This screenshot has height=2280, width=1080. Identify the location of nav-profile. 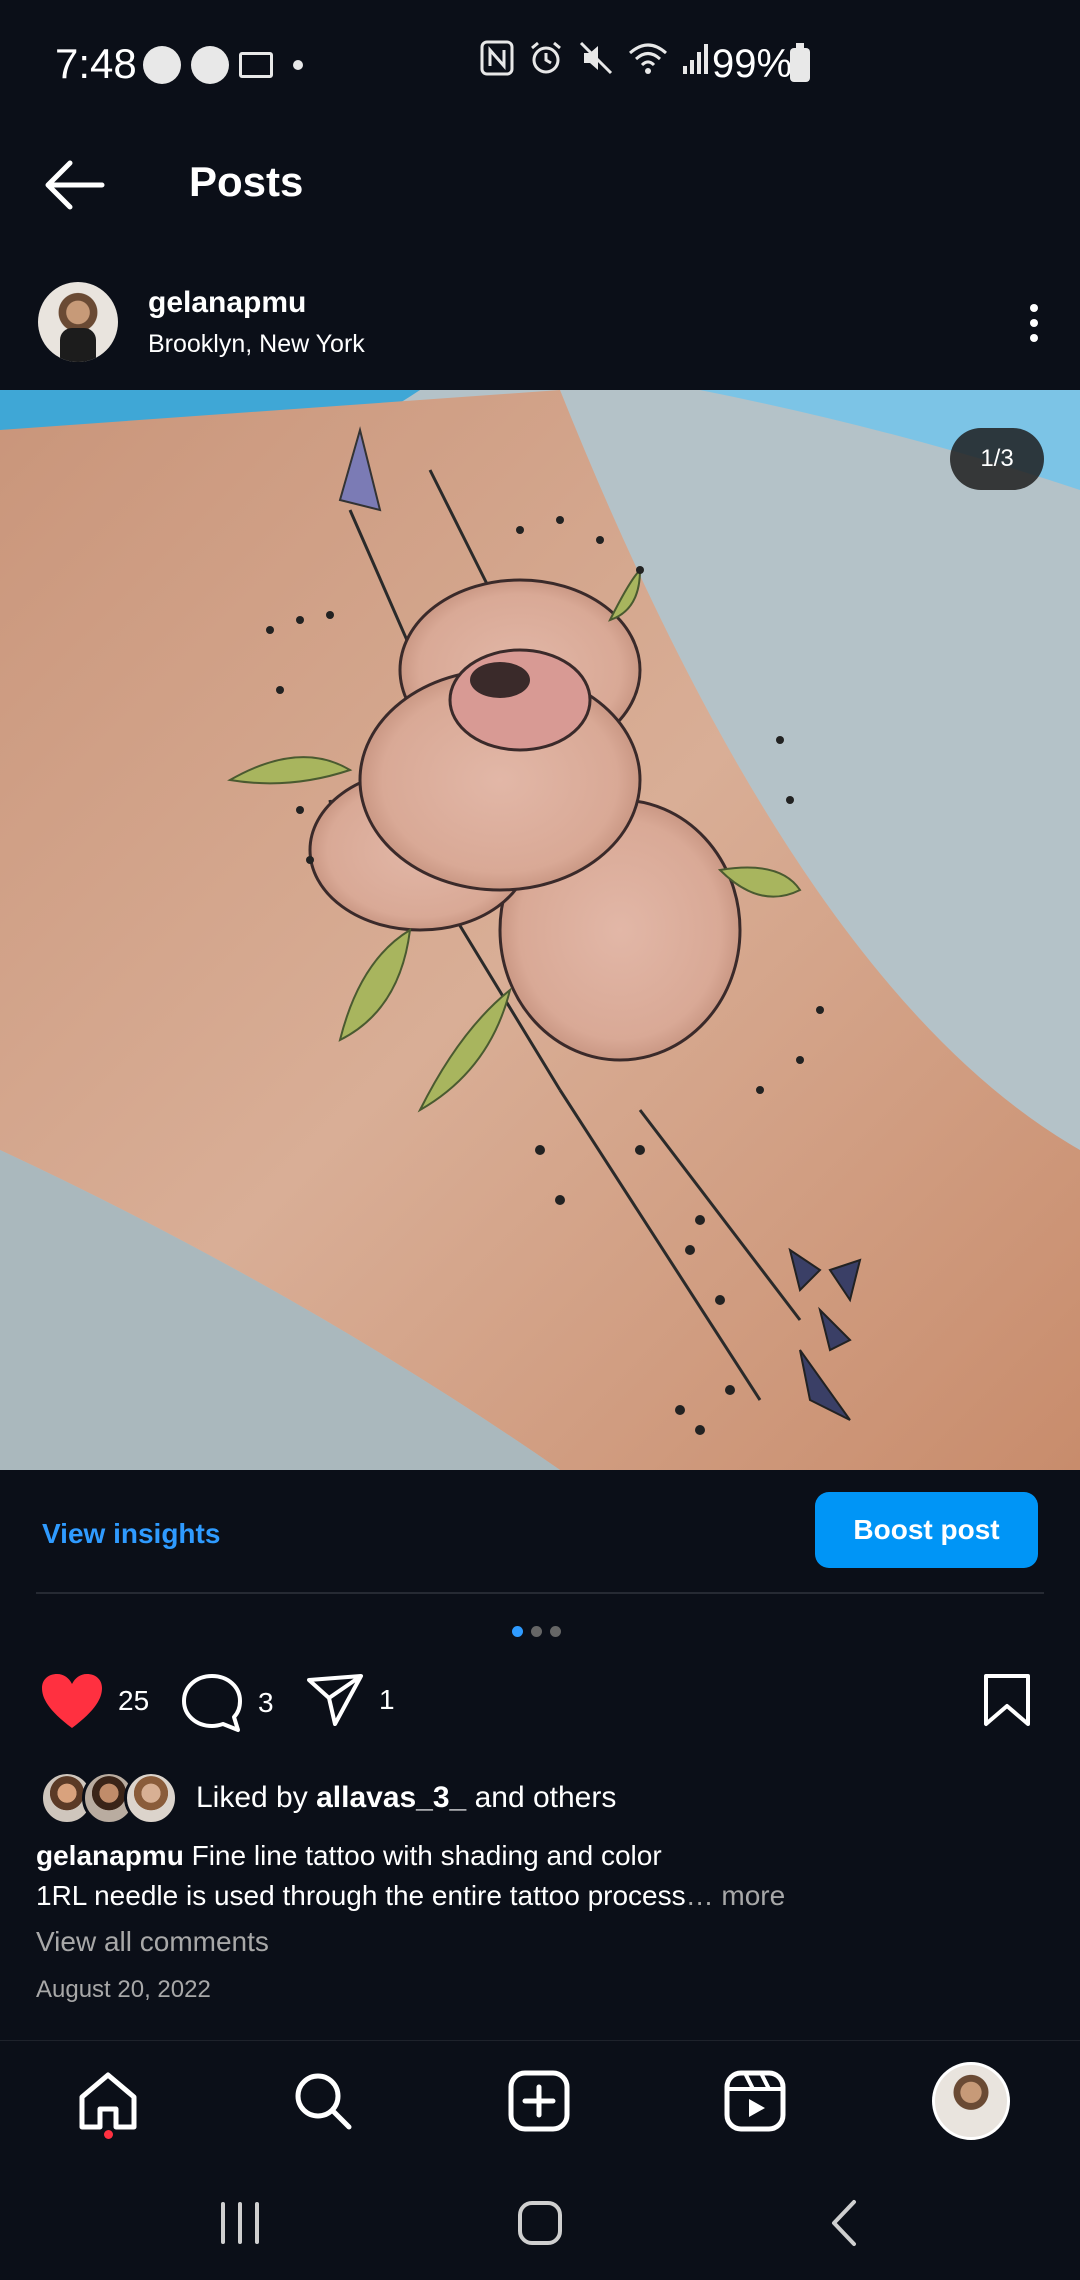
(971, 2101).